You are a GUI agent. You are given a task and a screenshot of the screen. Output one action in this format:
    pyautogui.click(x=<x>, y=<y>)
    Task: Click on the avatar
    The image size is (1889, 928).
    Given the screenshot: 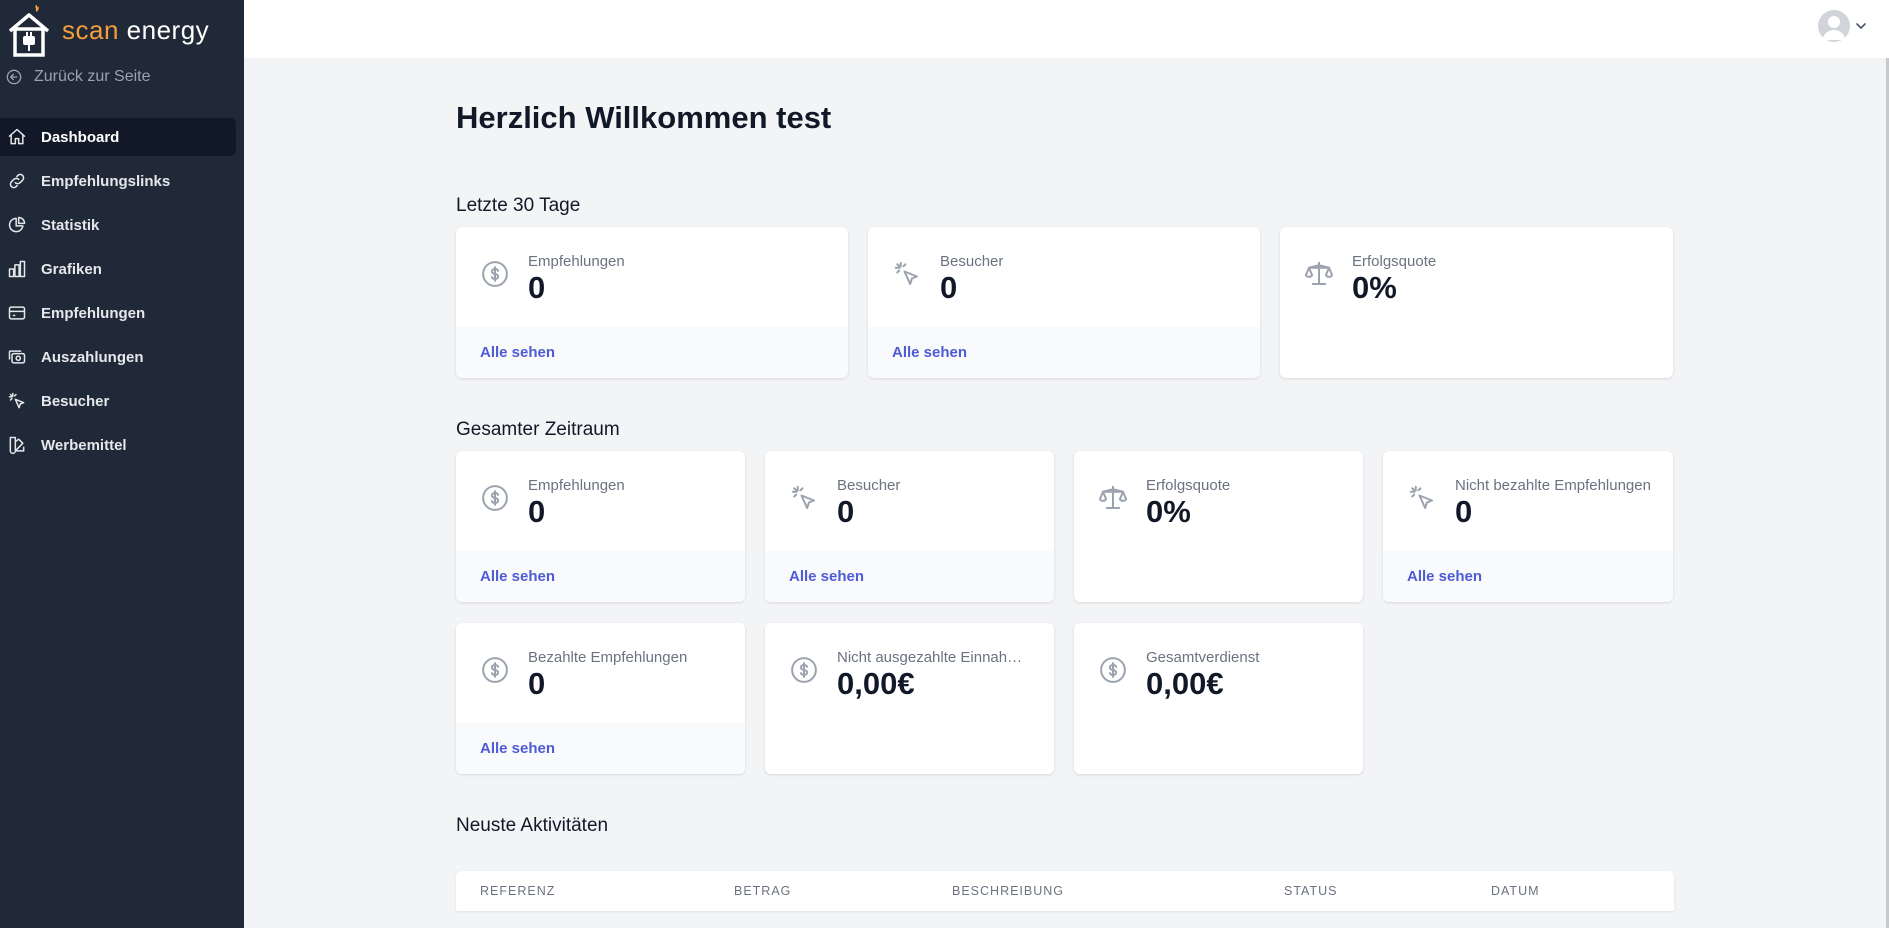 What is the action you would take?
    pyautogui.click(x=1834, y=26)
    